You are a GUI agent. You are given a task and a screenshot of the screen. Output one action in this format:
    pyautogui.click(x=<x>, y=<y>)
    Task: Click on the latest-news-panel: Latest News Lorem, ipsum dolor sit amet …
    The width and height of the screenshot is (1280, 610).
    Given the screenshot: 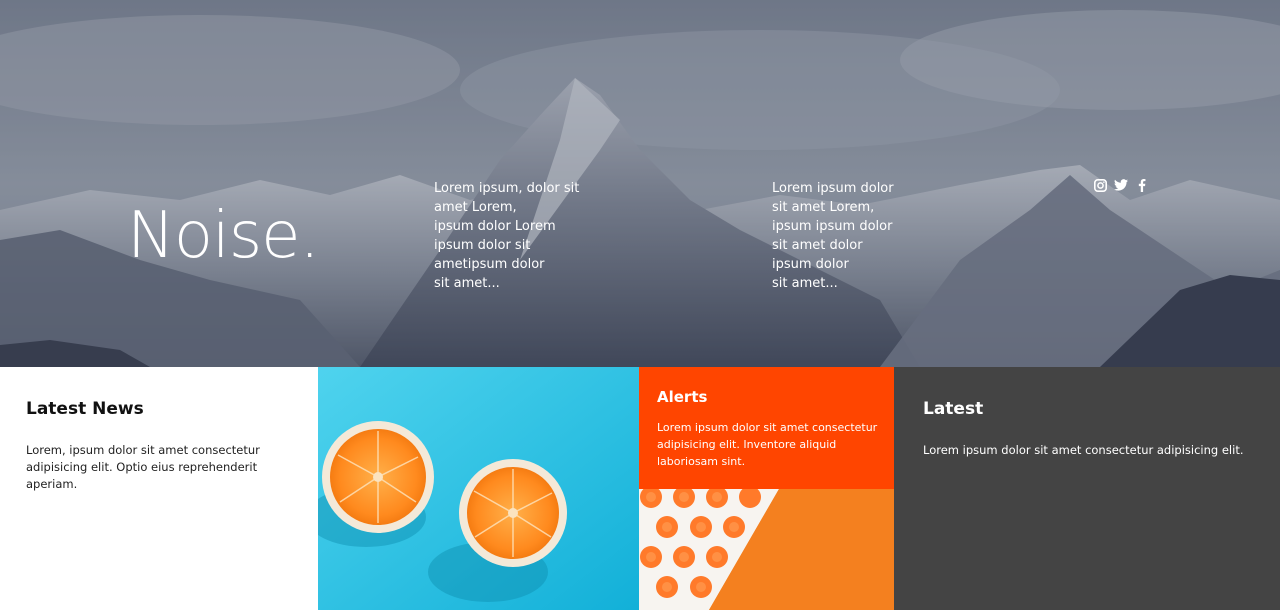 What is the action you would take?
    pyautogui.click(x=159, y=488)
    